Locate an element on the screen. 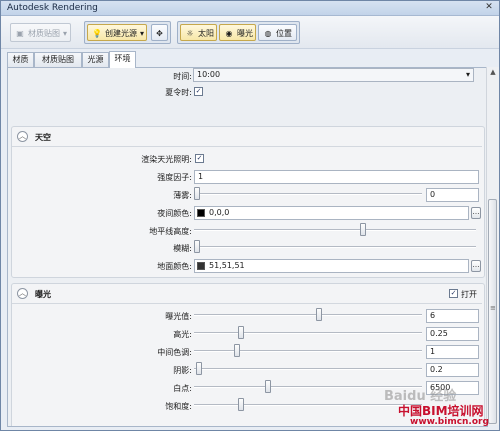 The height and width of the screenshot is (431, 500). whitepoint-slider-thumb is located at coordinates (268, 386).